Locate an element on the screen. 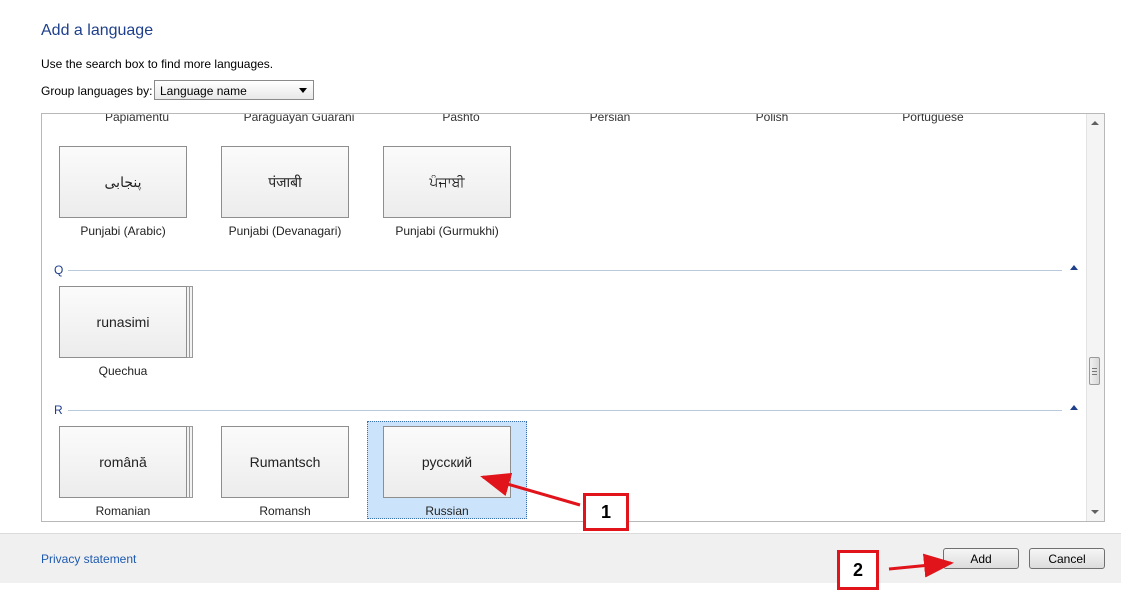 This screenshot has height=590, width=1121. arrow-to-add is located at coordinates (921, 565).